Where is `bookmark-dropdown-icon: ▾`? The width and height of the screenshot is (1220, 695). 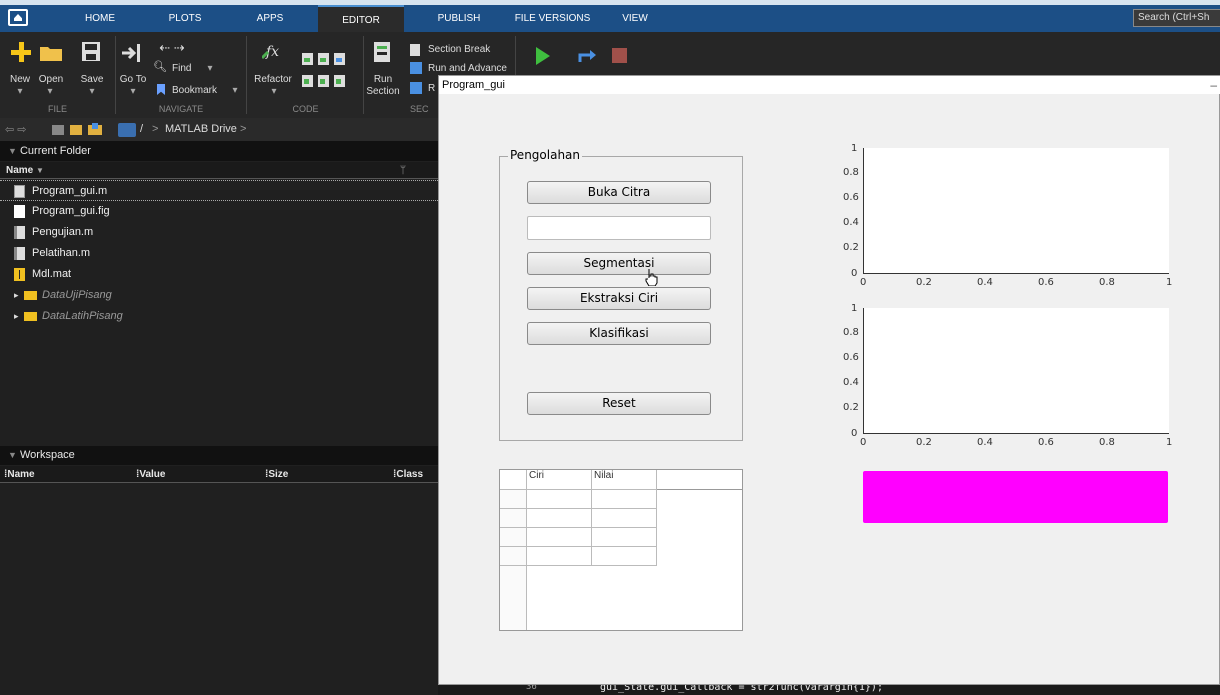 bookmark-dropdown-icon: ▾ is located at coordinates (235, 90).